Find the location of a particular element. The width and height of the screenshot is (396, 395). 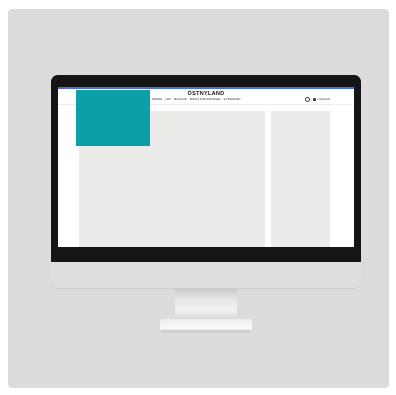

monitor-stand-neck is located at coordinates (206, 304).